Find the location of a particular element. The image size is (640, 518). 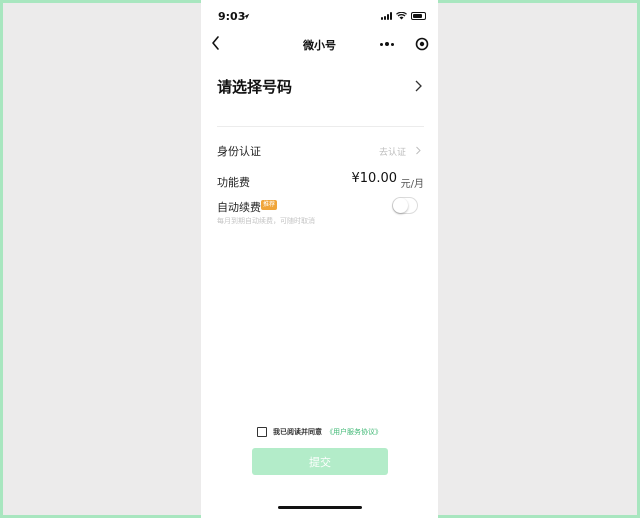

mini-program-capsule is located at coordinates (403, 44).